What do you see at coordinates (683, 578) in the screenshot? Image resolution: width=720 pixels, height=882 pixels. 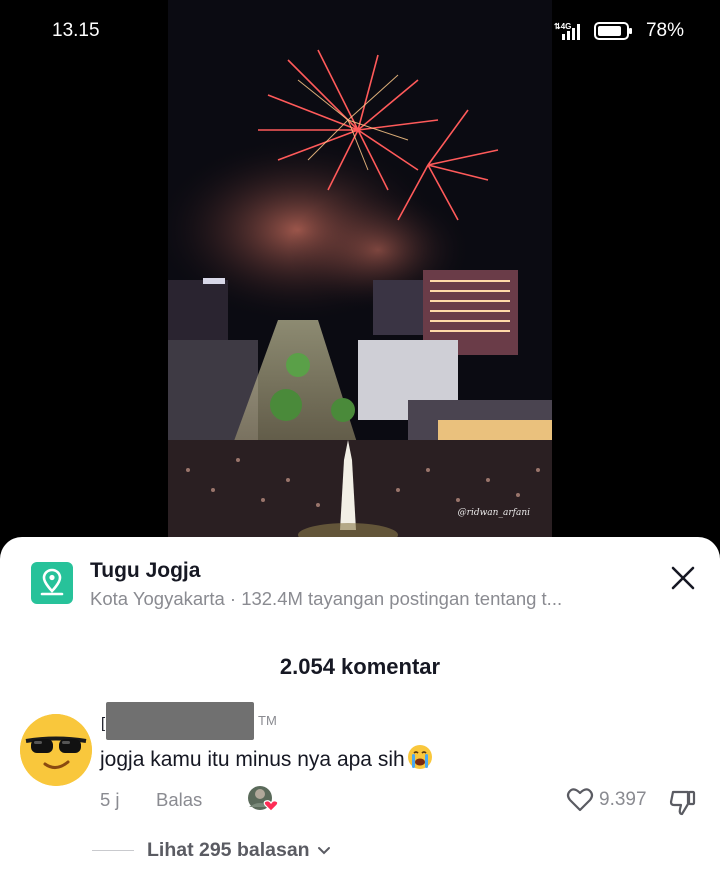 I see `close-icon` at bounding box center [683, 578].